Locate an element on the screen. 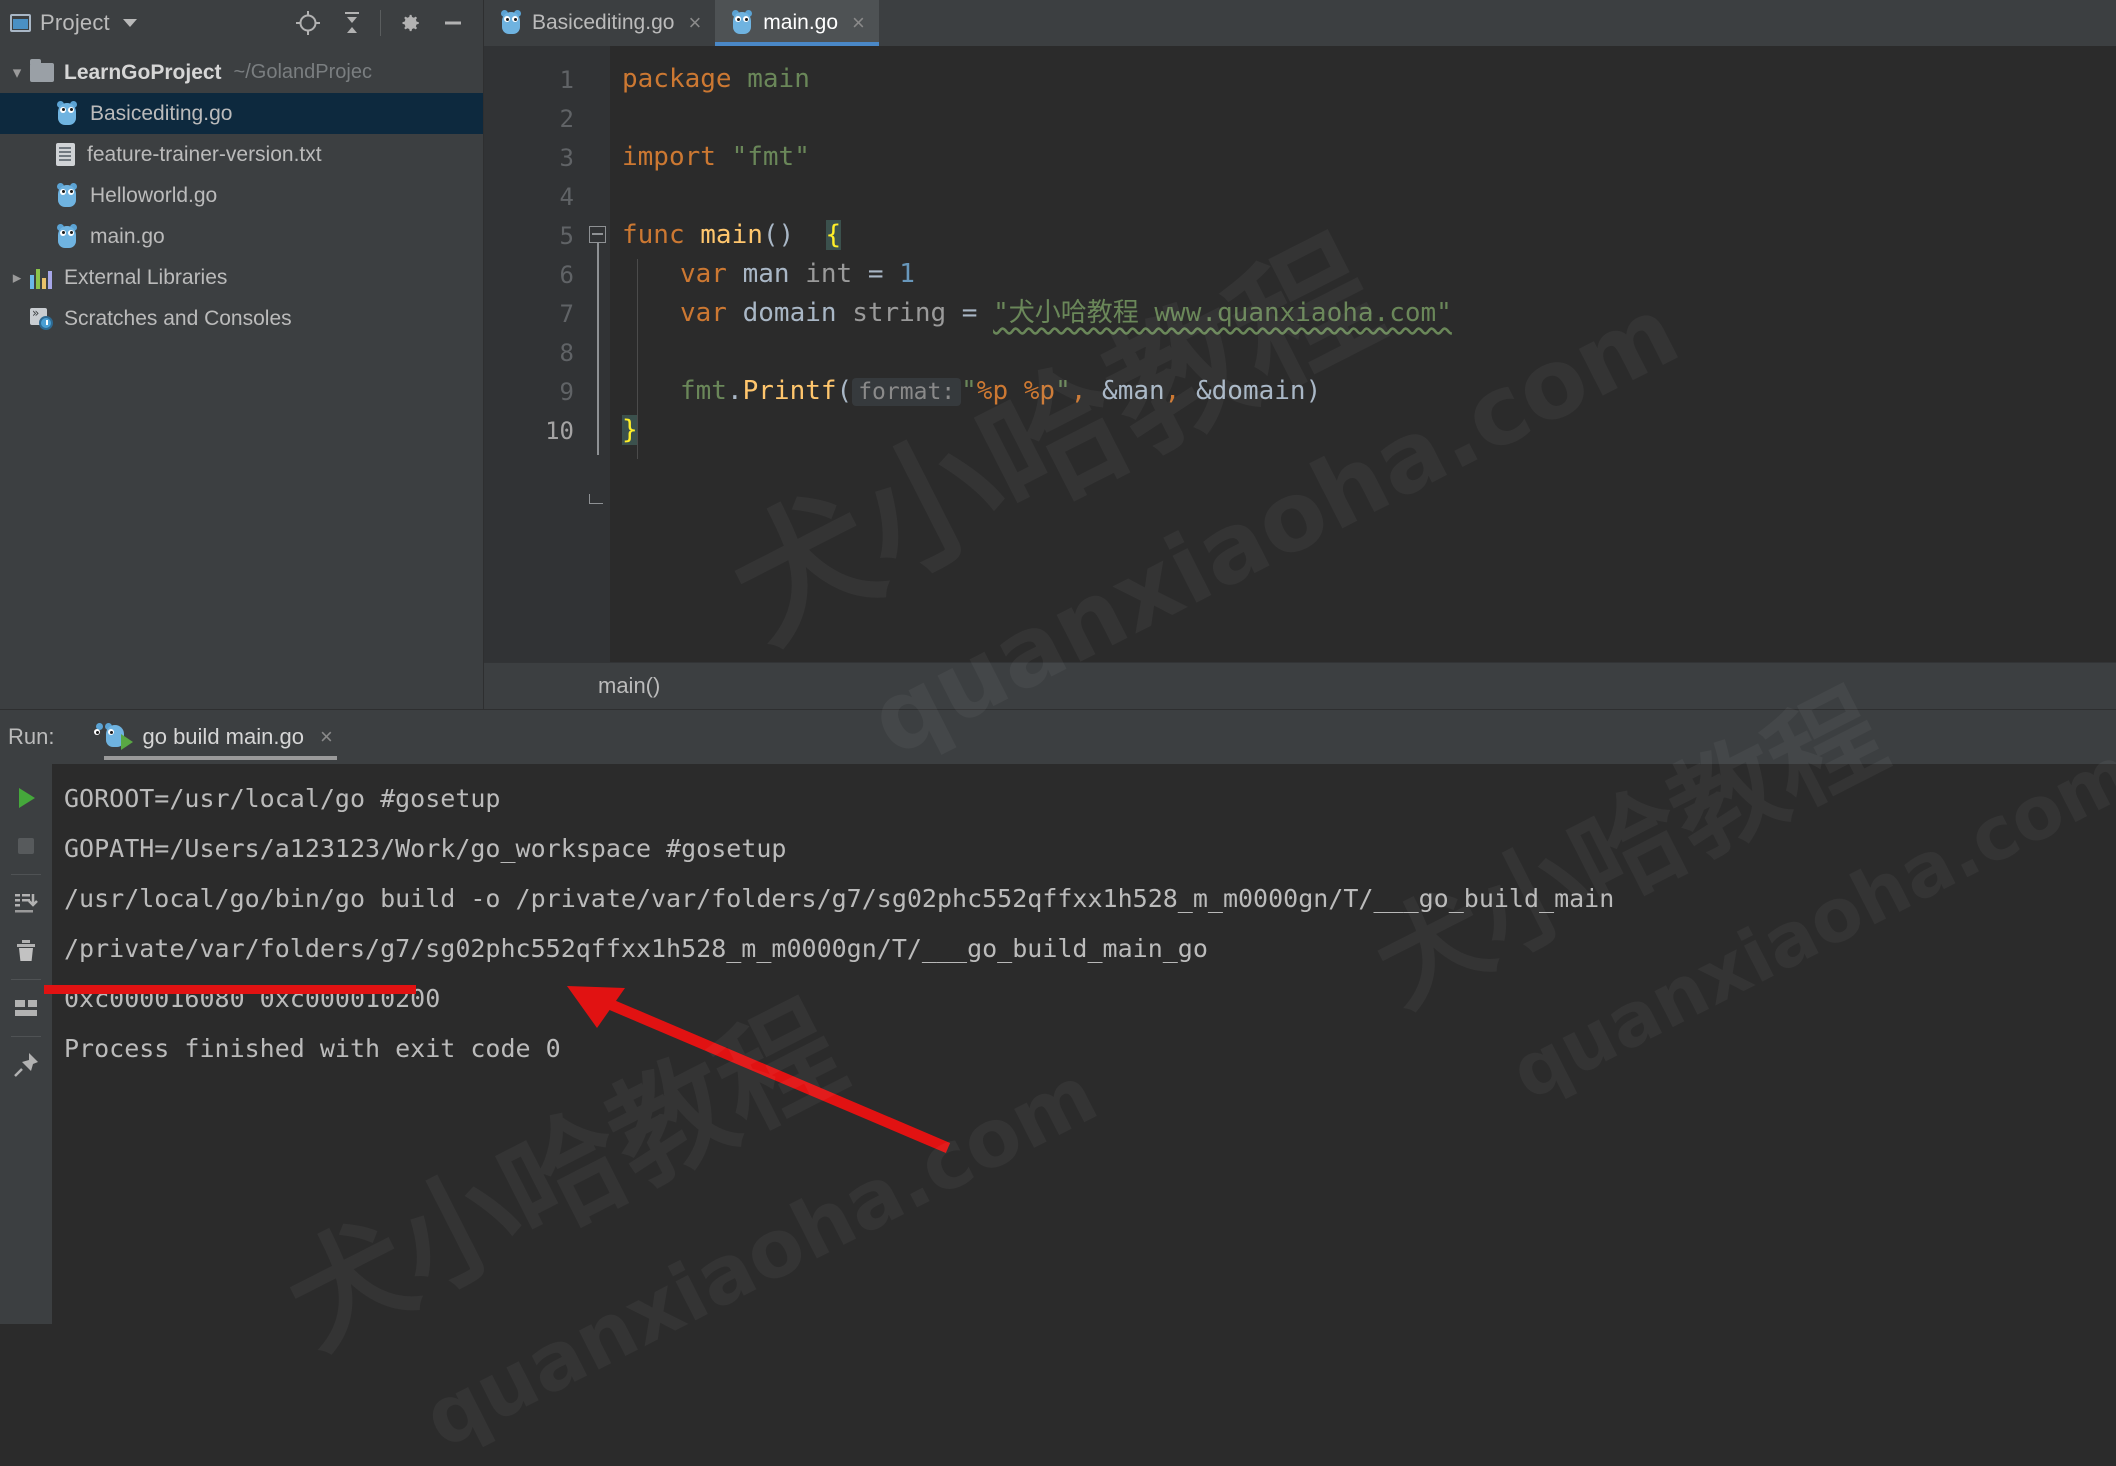 Image resolution: width=2116 pixels, height=1466 pixels. line-number-text: 5 is located at coordinates (566, 235).